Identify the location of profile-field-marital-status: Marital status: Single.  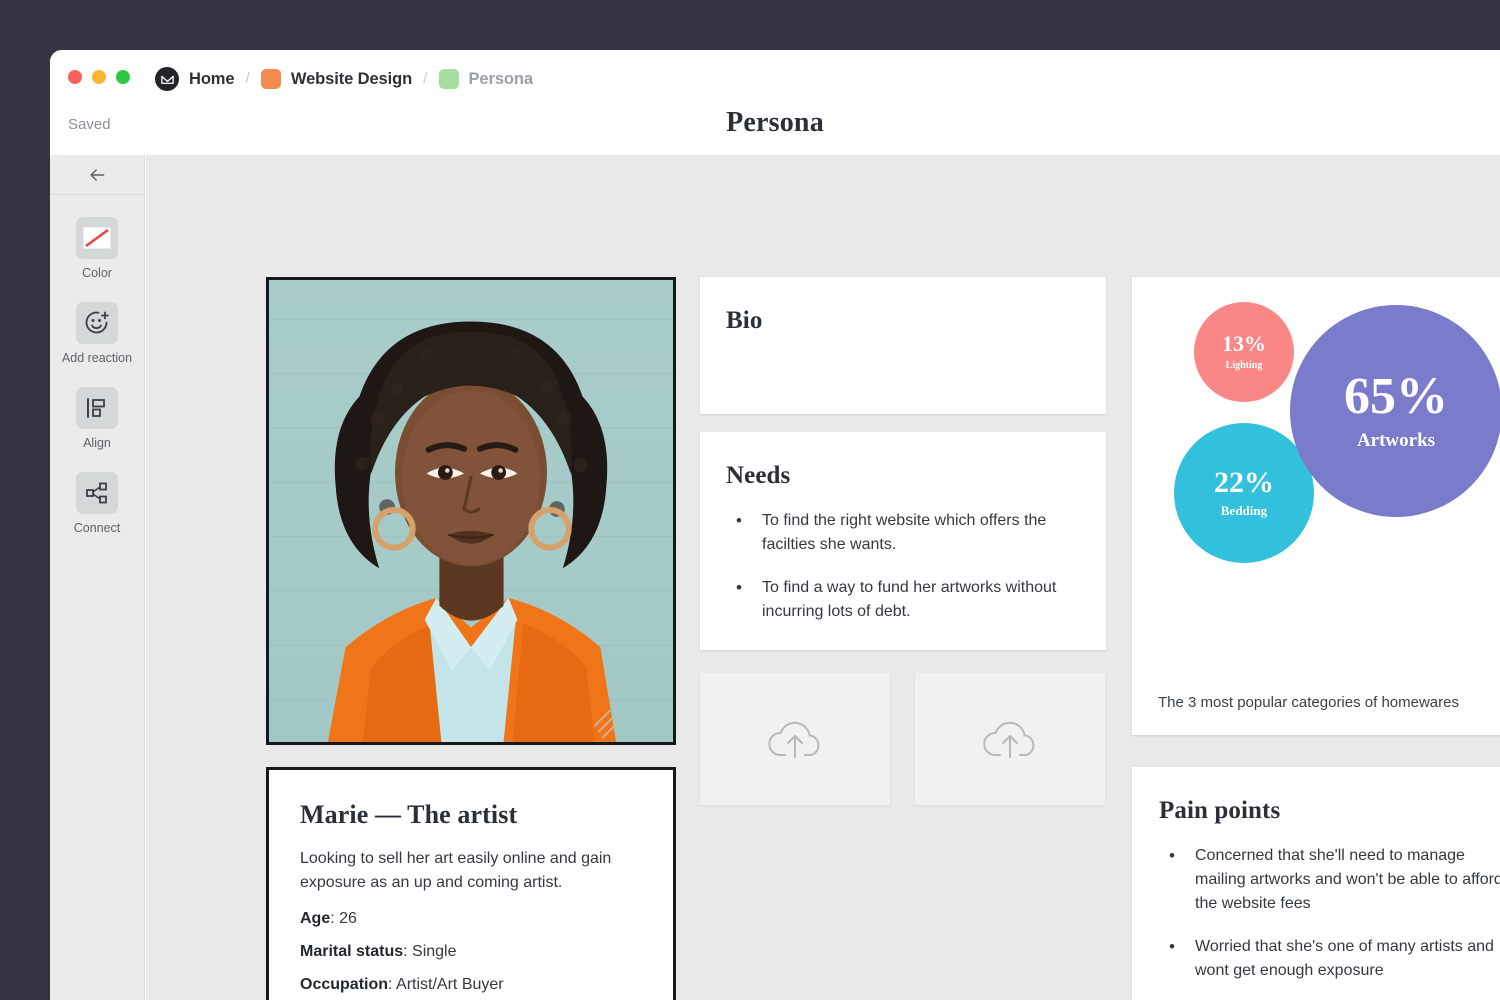
(378, 951).